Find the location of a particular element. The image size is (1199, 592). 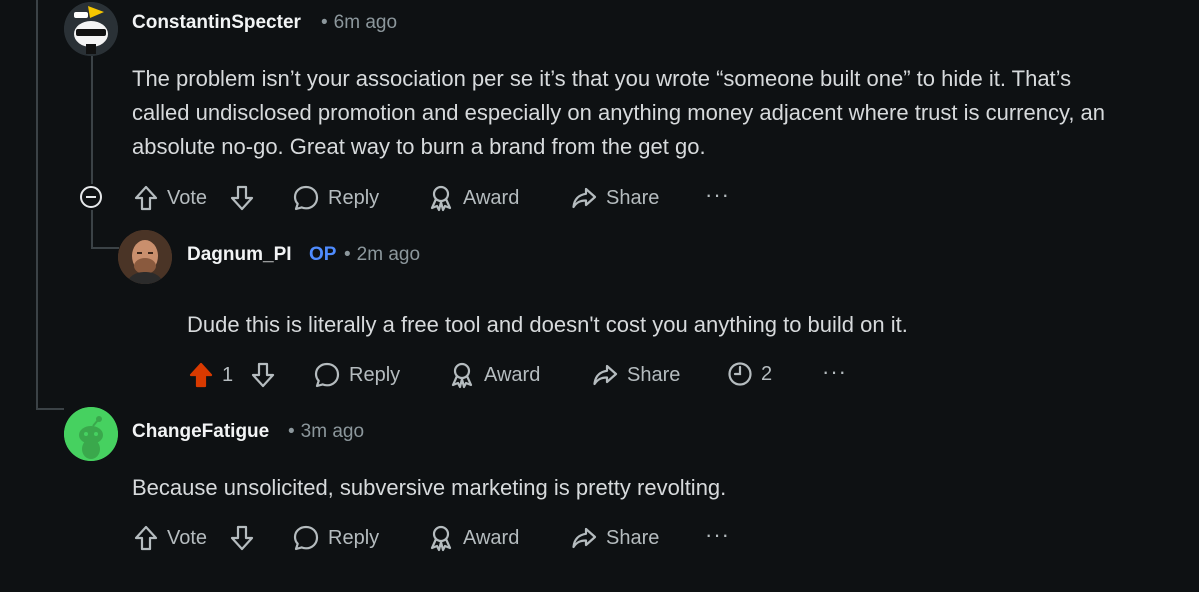

collapse-thread-button is located at coordinates (91, 197).